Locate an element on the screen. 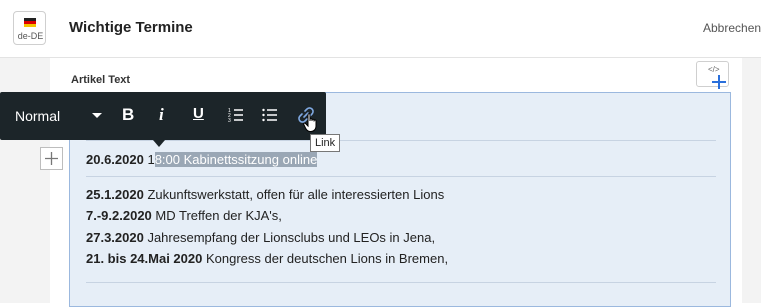 The height and width of the screenshot is (307, 761). list-item: 7.-9.2.2020 MD Treffen der KJA's, is located at coordinates (184, 215).